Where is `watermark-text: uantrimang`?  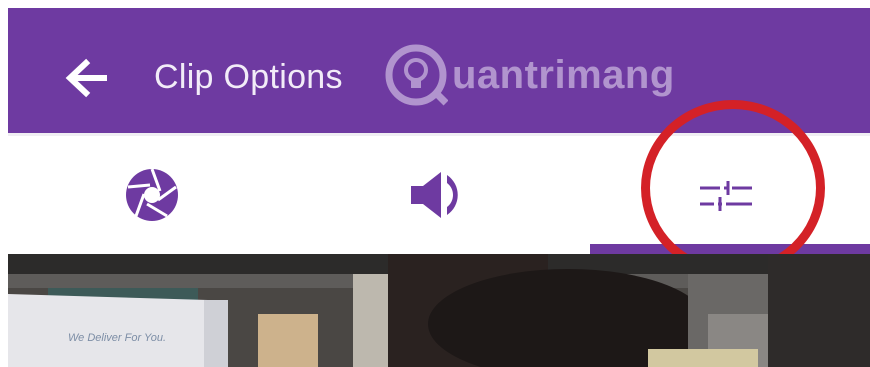
watermark-text: uantrimang is located at coordinates (563, 74).